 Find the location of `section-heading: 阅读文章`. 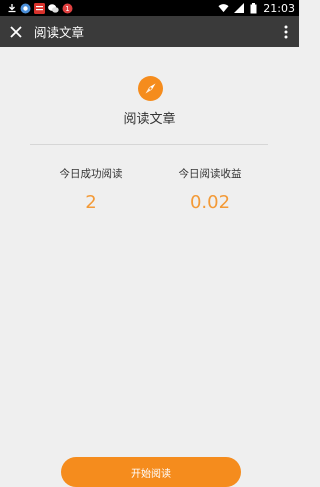

section-heading: 阅读文章 is located at coordinates (149, 119).